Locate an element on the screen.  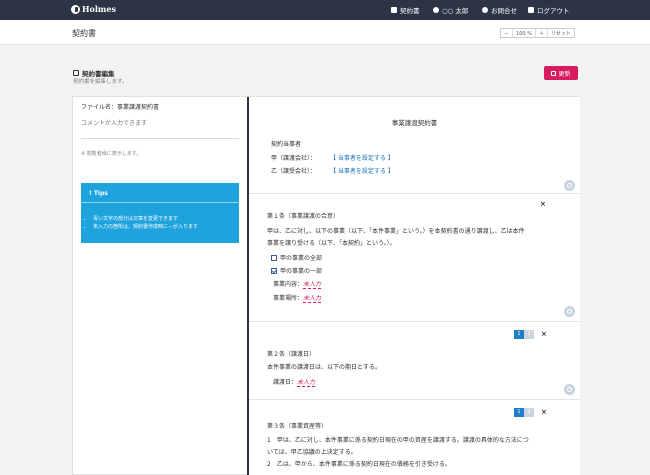
business-place-row: 事業場所：未入力 is located at coordinates (297, 298).